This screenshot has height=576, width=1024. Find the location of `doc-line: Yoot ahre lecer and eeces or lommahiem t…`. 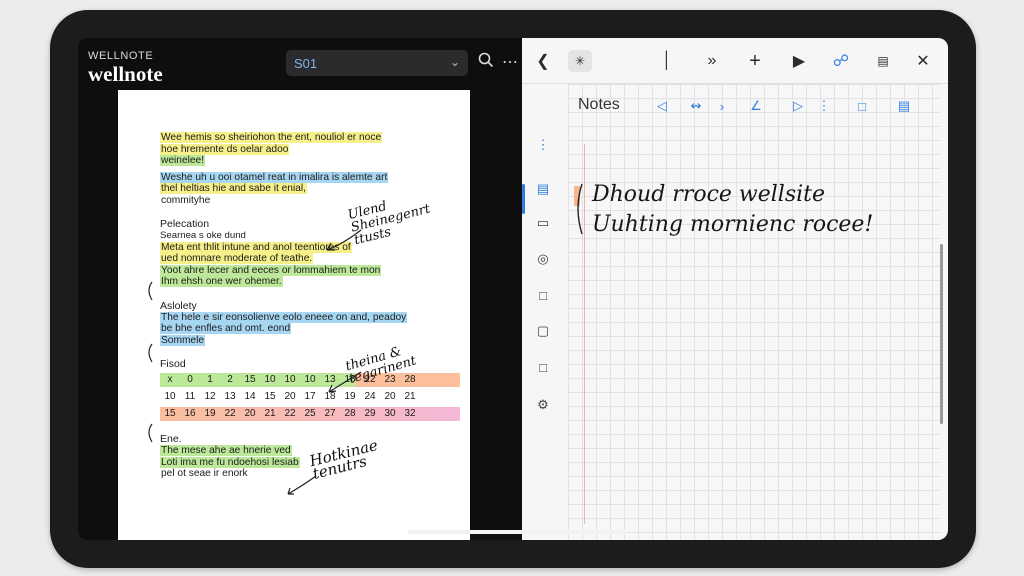

doc-line: Yoot ahre lecer and eeces or lommahiem t… is located at coordinates (271, 270).